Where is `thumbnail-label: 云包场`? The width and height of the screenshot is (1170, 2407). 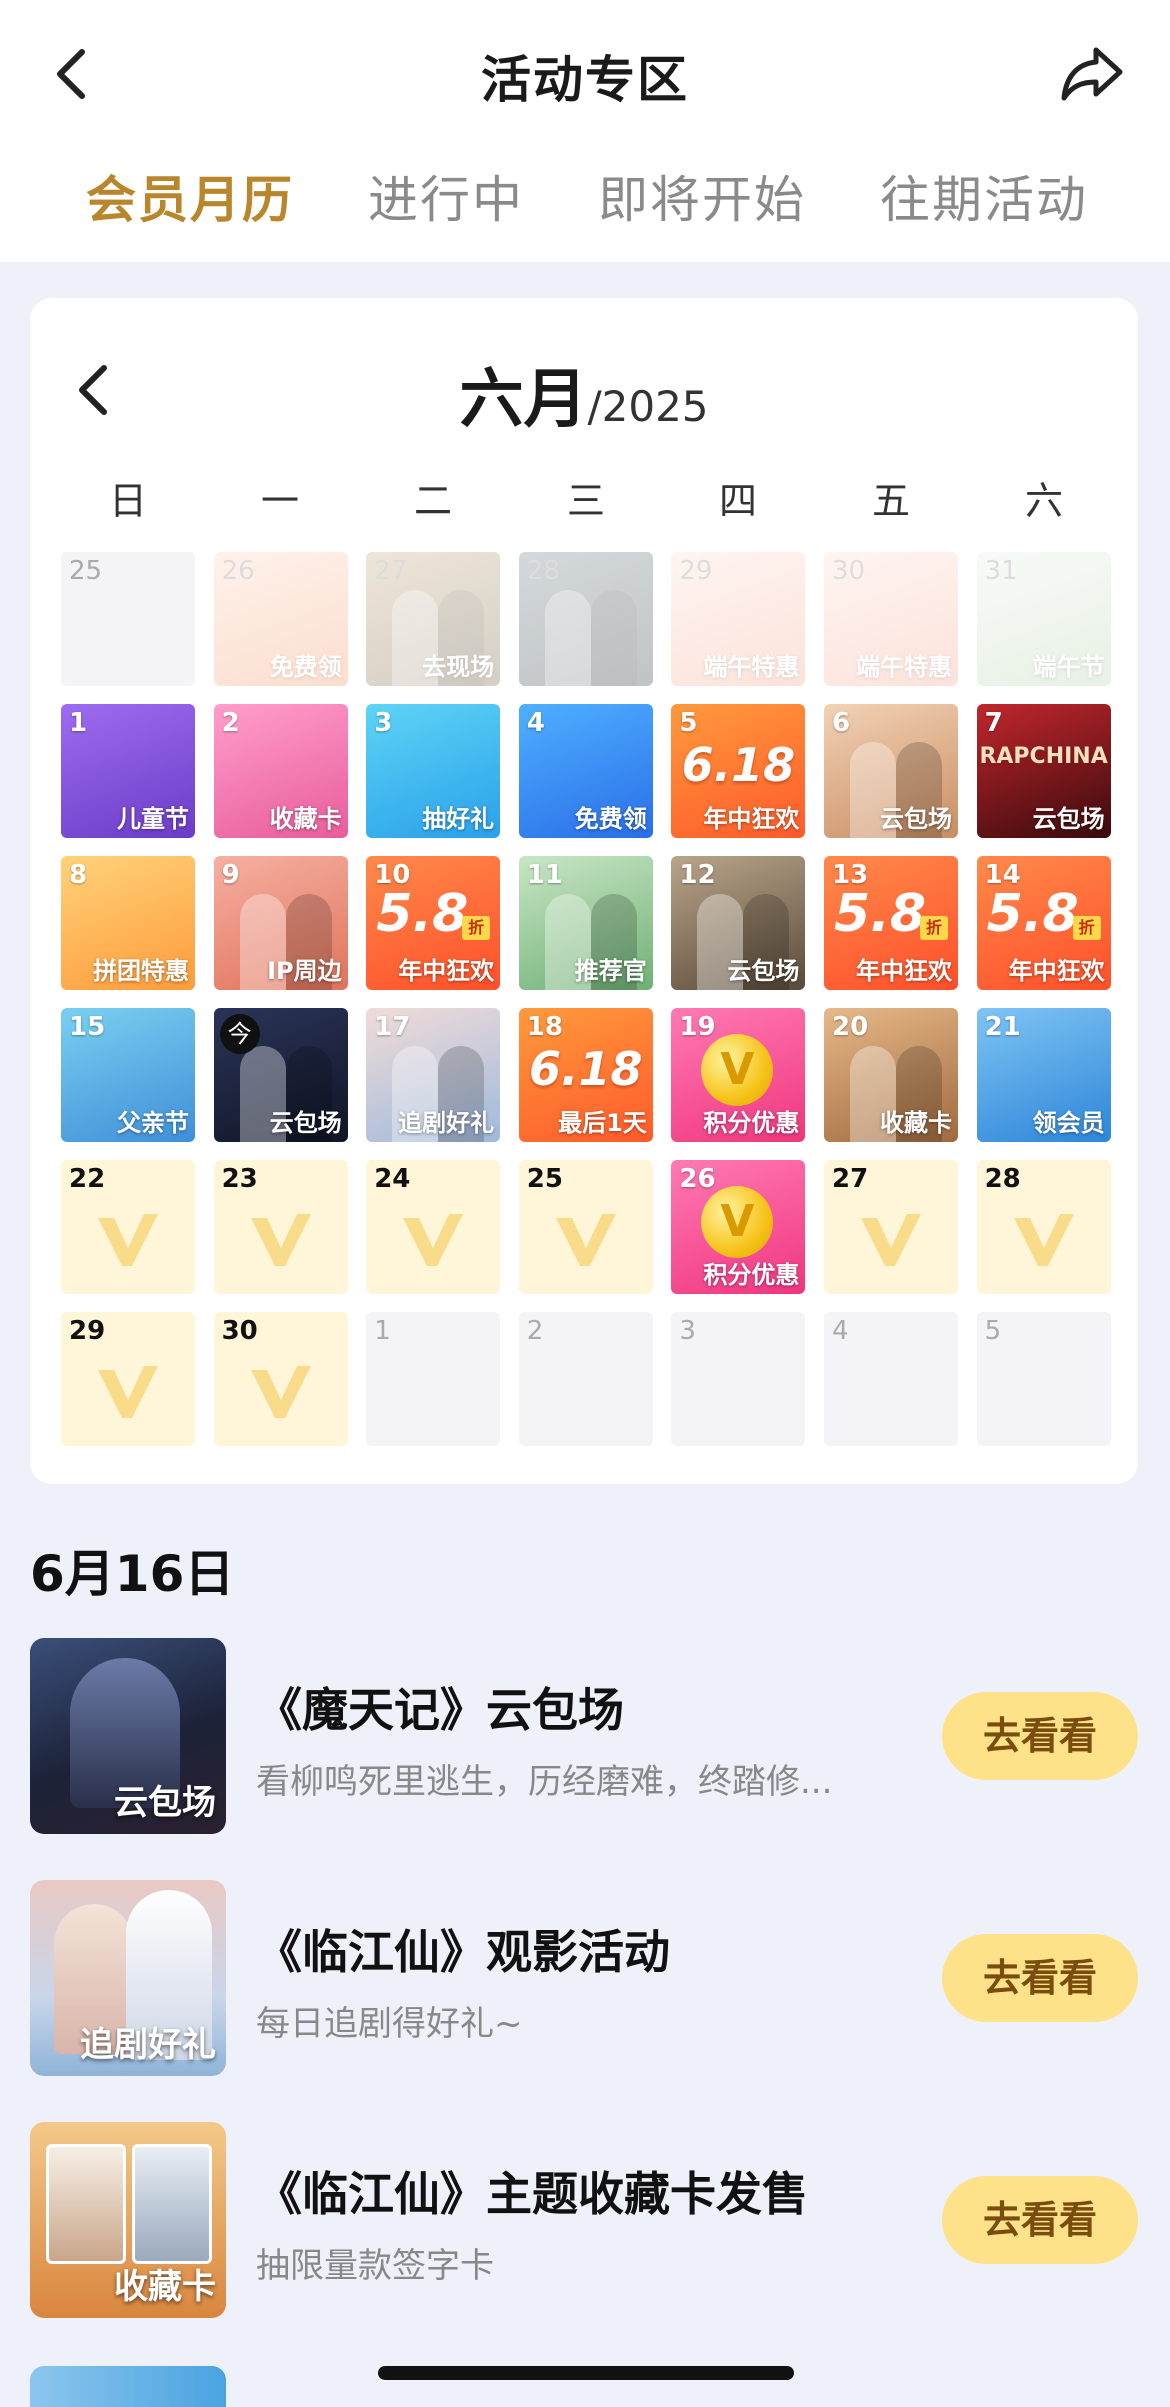 thumbnail-label: 云包场 is located at coordinates (165, 1803).